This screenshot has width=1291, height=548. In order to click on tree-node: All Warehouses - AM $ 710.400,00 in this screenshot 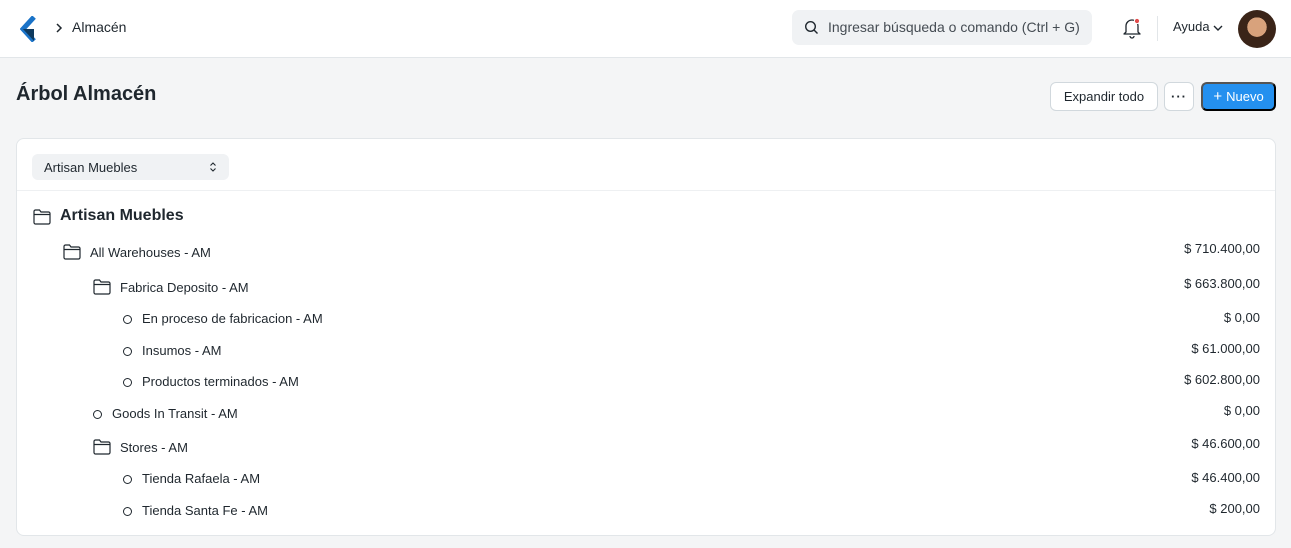, I will do `click(646, 253)`.